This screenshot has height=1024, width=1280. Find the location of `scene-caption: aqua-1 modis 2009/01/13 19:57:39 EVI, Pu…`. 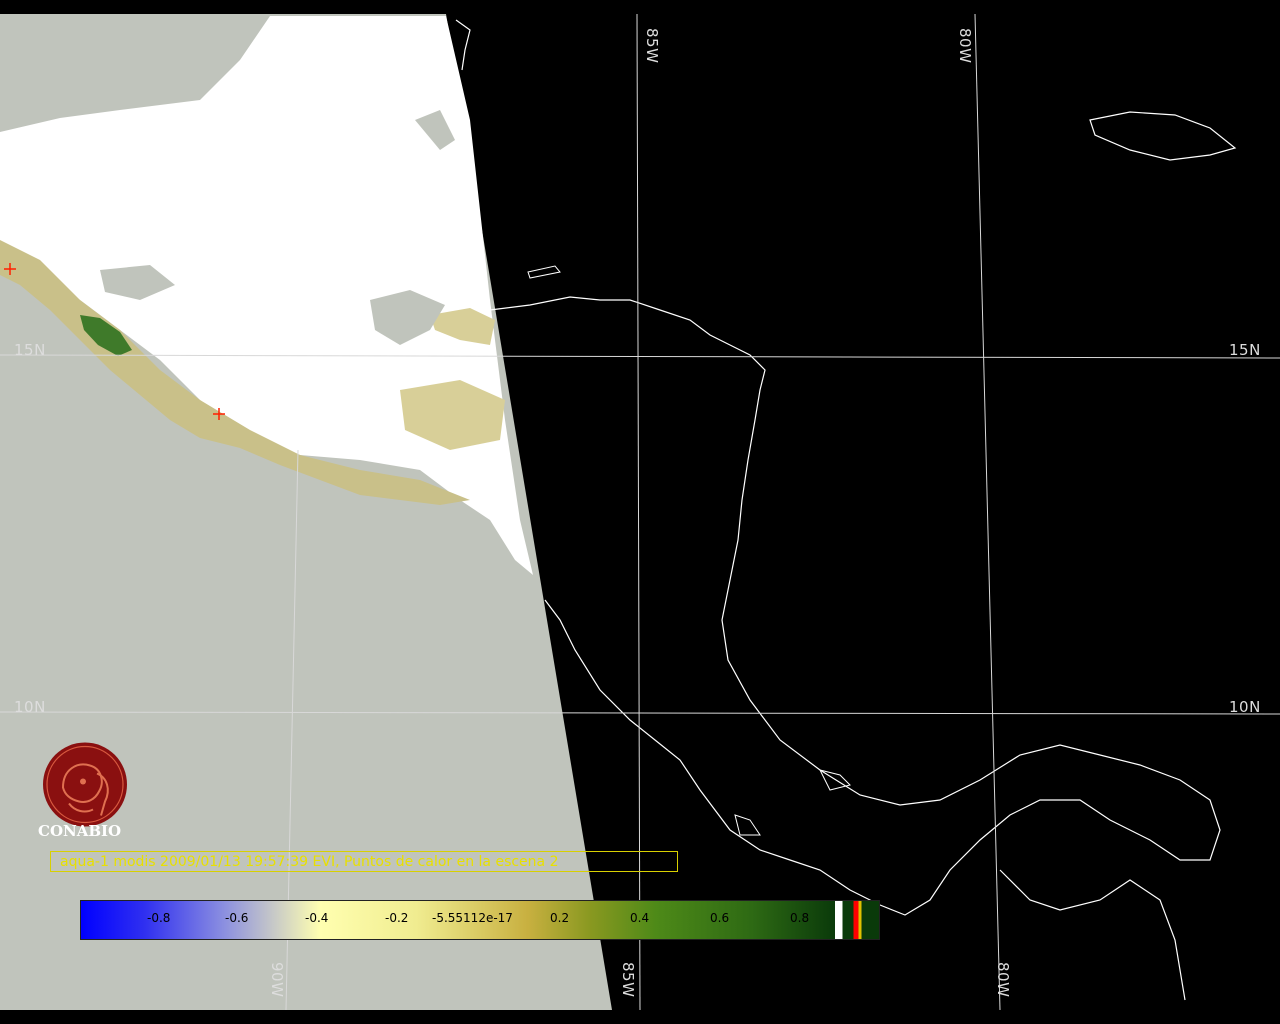

scene-caption: aqua-1 modis 2009/01/13 19:57:39 EVI, Pu… is located at coordinates (364, 861).